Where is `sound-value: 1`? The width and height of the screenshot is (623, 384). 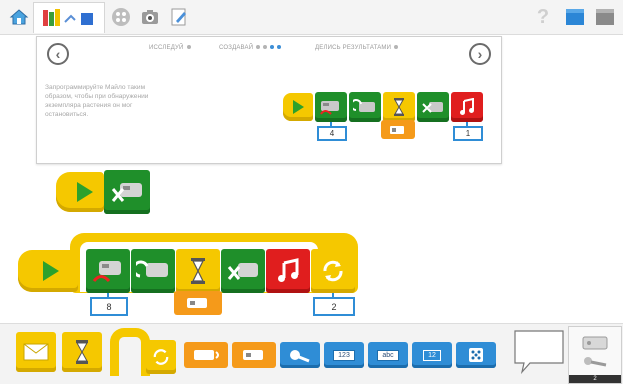 sound-value: 1 is located at coordinates (468, 133).